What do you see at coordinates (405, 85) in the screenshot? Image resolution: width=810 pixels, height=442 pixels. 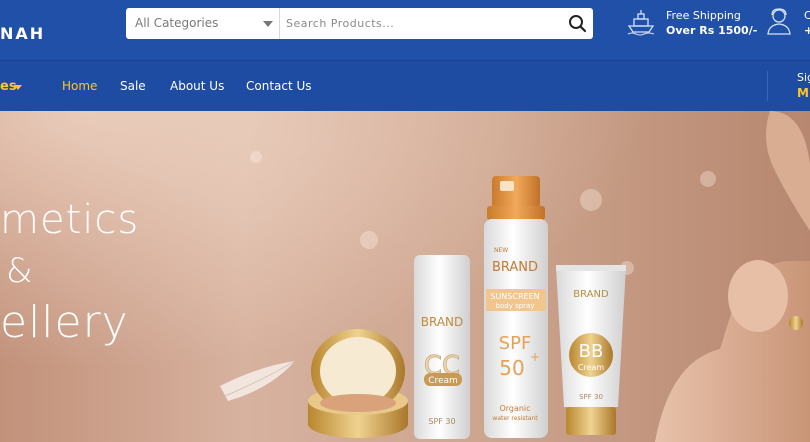 I see `main-nav: es Home Sale About Us Contact Us Sig M` at bounding box center [405, 85].